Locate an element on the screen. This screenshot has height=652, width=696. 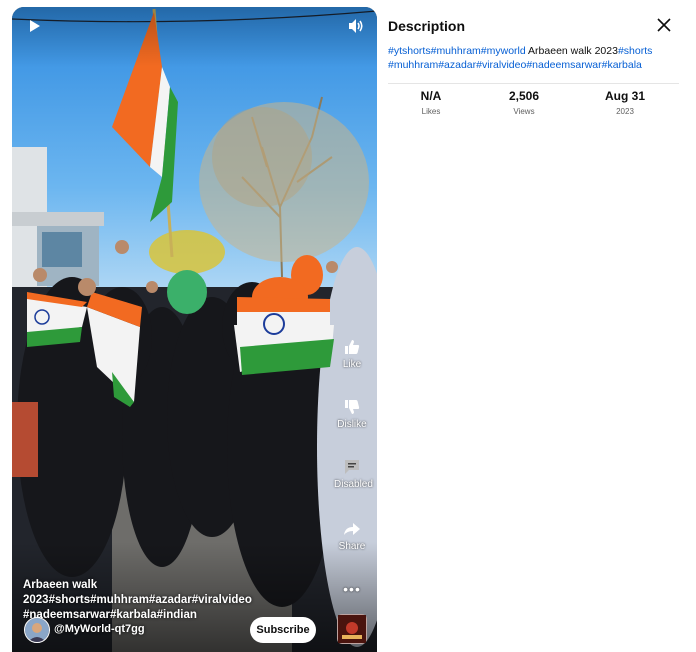
thumbs-up-icon is located at coordinates (352, 347).